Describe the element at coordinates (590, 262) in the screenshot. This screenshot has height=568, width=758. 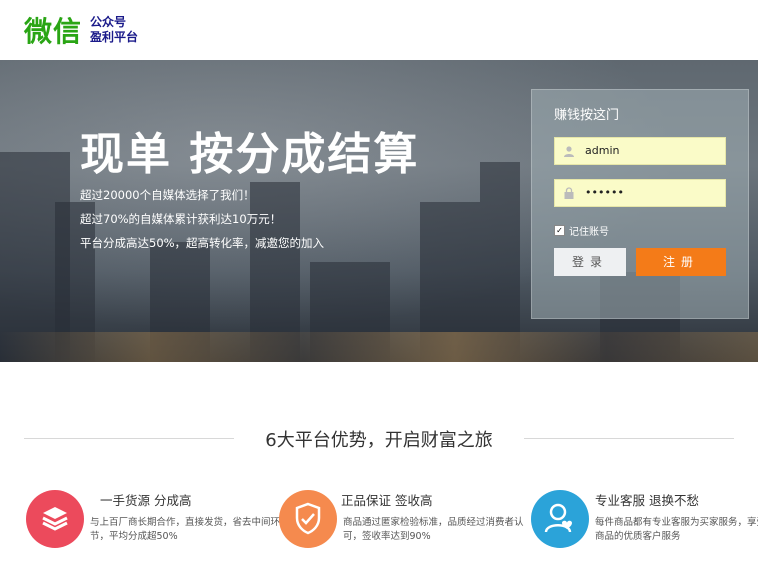
I see `login-button: 登录` at that location.